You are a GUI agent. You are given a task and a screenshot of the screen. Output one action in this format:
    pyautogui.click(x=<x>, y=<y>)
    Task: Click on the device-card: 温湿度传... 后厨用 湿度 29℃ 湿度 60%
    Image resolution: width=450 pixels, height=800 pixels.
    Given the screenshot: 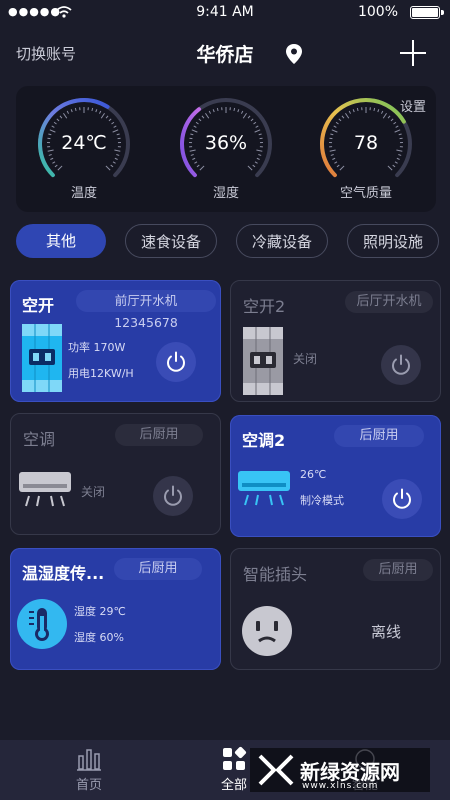 What is the action you would take?
    pyautogui.click(x=115, y=609)
    